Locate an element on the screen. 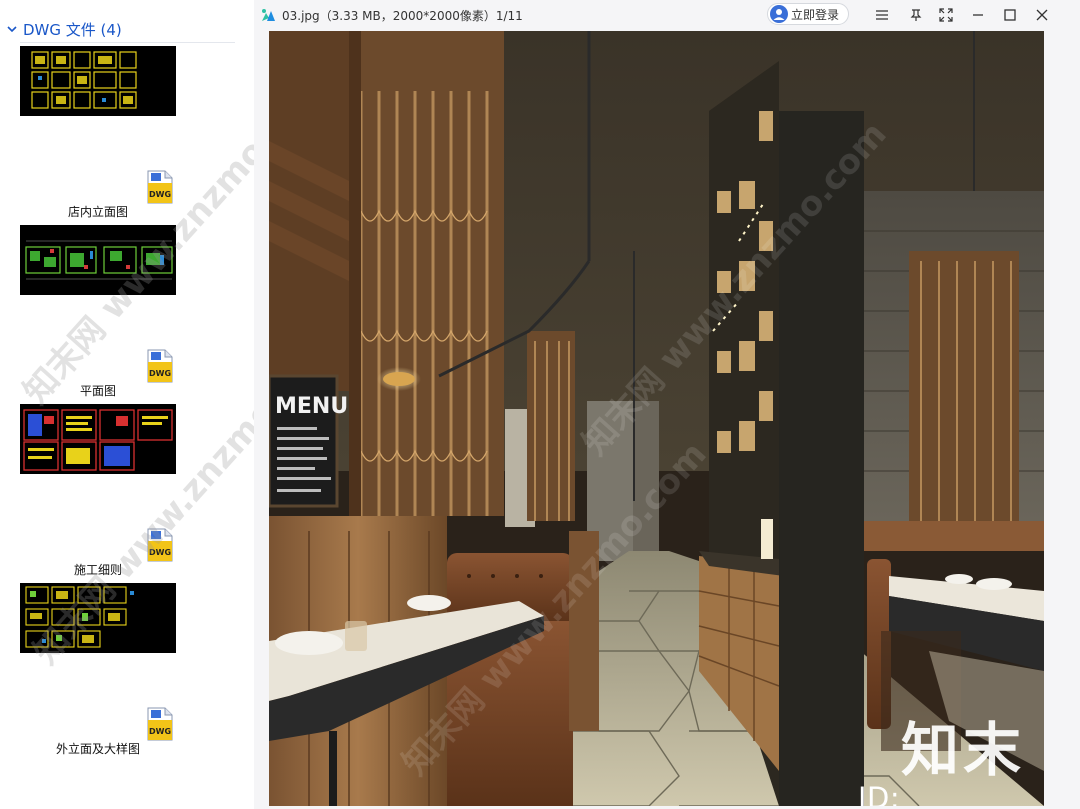 The height and width of the screenshot is (809, 1080). hamburger-menu-icon is located at coordinates (882, 15).